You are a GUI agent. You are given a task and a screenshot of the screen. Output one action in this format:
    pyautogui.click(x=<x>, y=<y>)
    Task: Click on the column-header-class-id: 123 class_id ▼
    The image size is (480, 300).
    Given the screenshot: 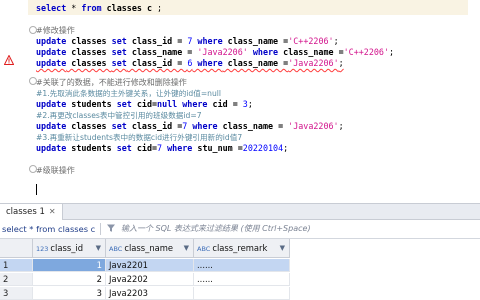 What is the action you would take?
    pyautogui.click(x=69, y=248)
    